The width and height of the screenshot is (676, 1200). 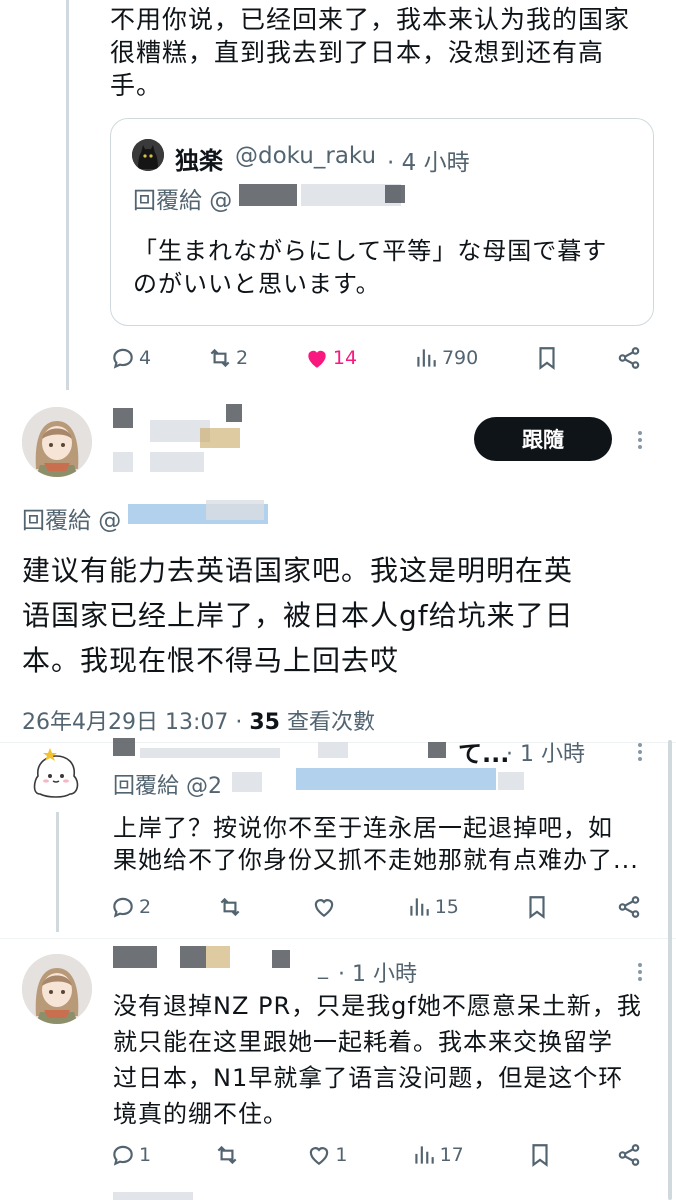 I want to click on reply1-body-line: 上岸了？按说你不至于连永居一起退掉吧，如, so click(x=363, y=828).